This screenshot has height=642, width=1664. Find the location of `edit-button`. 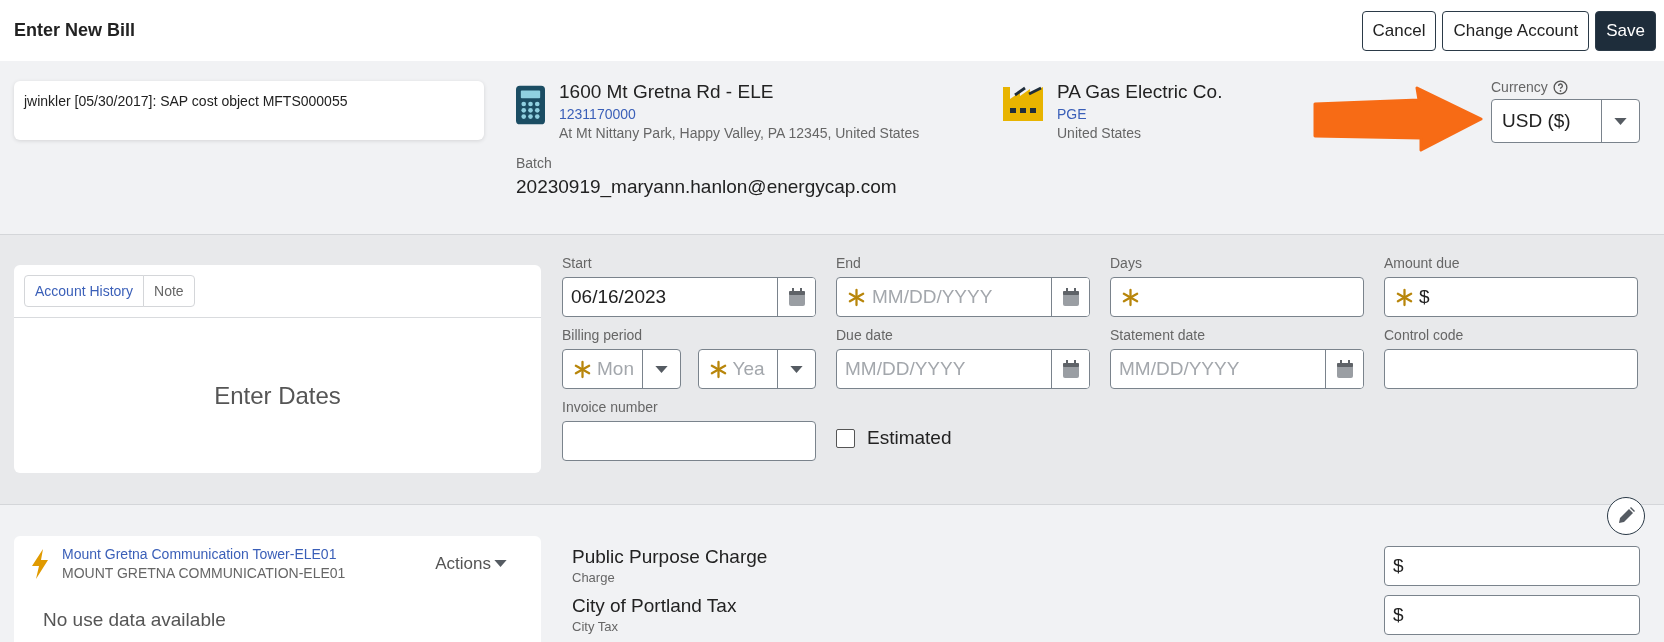

edit-button is located at coordinates (1626, 516).